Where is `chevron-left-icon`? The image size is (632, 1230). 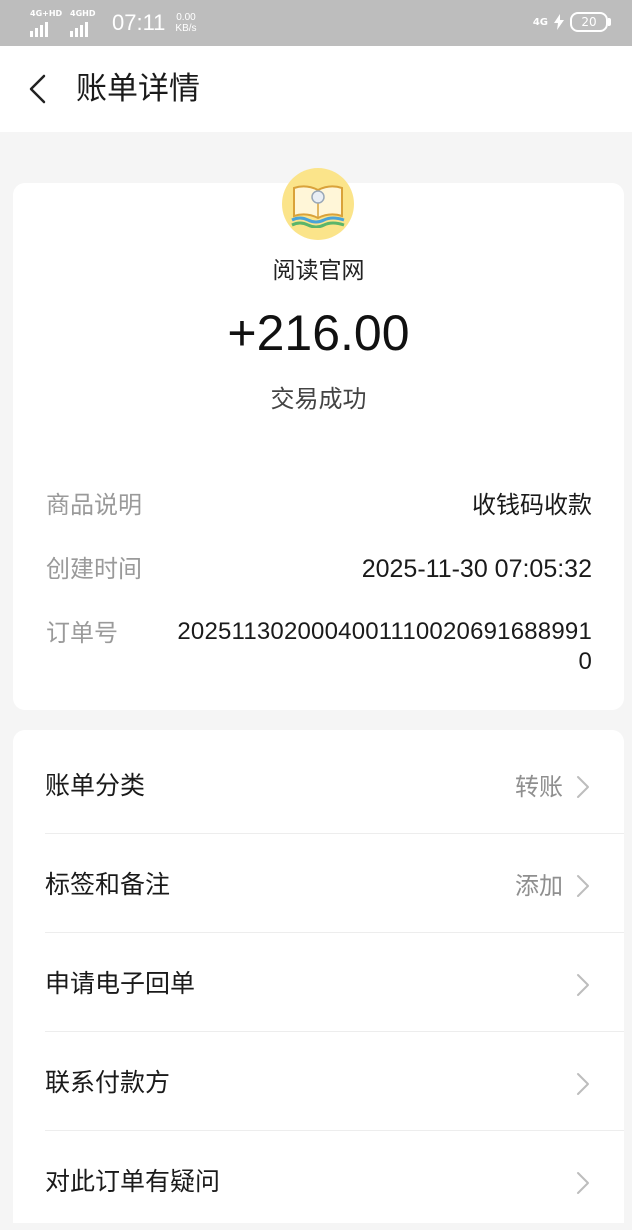
chevron-left-icon is located at coordinates (37, 89).